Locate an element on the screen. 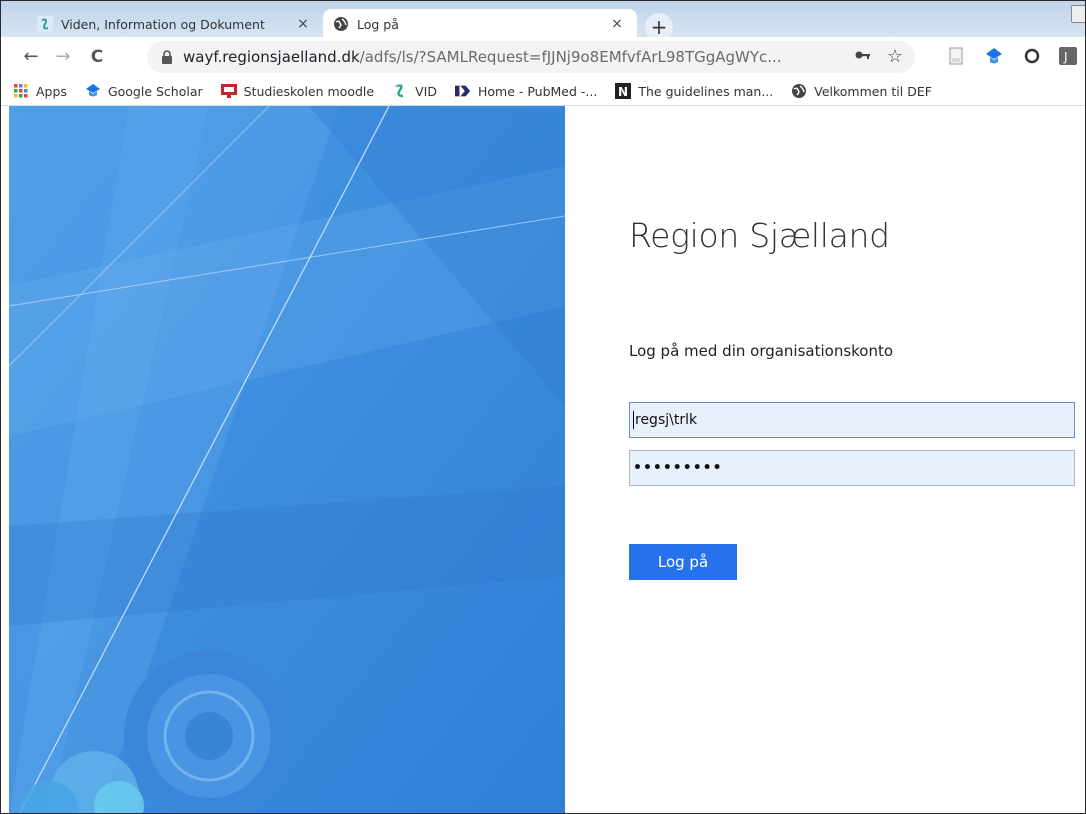  bookmark-label: Google Scholar is located at coordinates (155, 91).